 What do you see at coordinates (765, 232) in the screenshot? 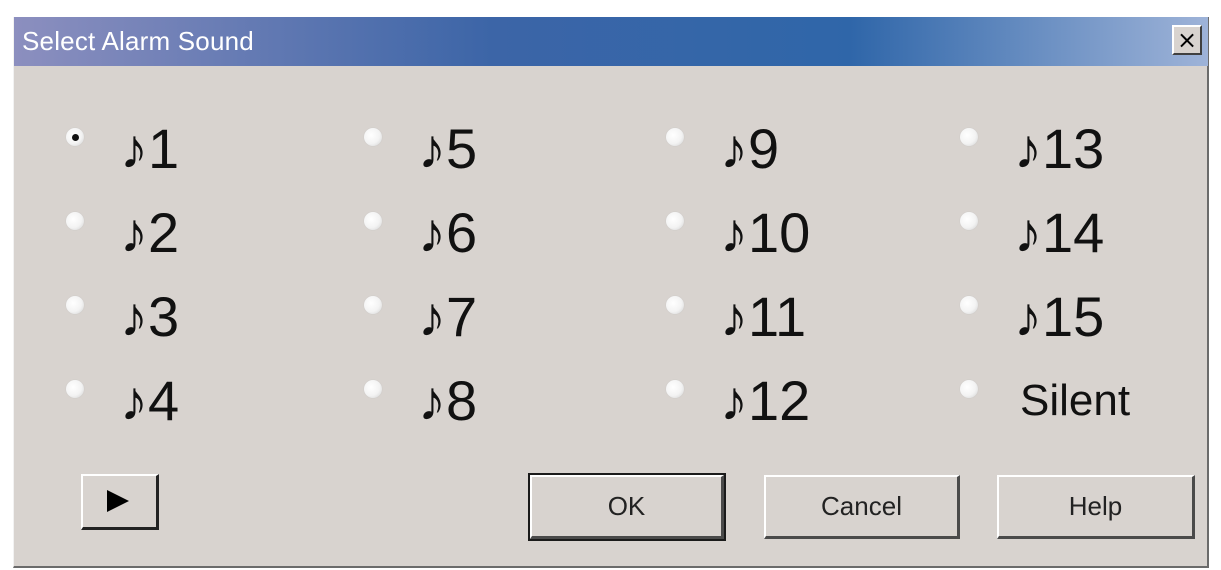
I see `option-label: ♪10` at bounding box center [765, 232].